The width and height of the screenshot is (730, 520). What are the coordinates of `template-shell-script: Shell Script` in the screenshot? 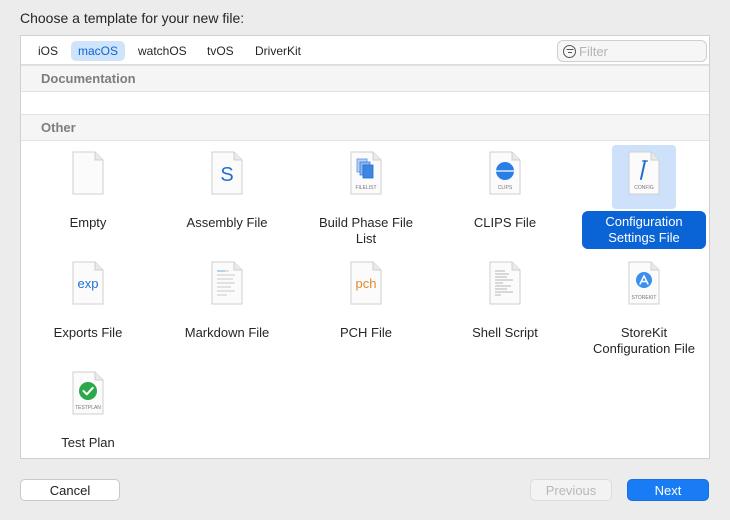 It's located at (505, 305).